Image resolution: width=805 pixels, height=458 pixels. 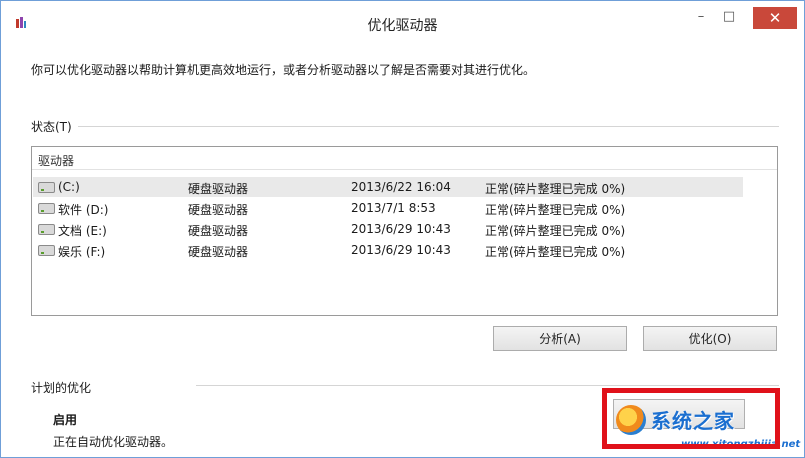 What do you see at coordinates (404, 158) in the screenshot?
I see `list-header: 驱动器` at bounding box center [404, 158].